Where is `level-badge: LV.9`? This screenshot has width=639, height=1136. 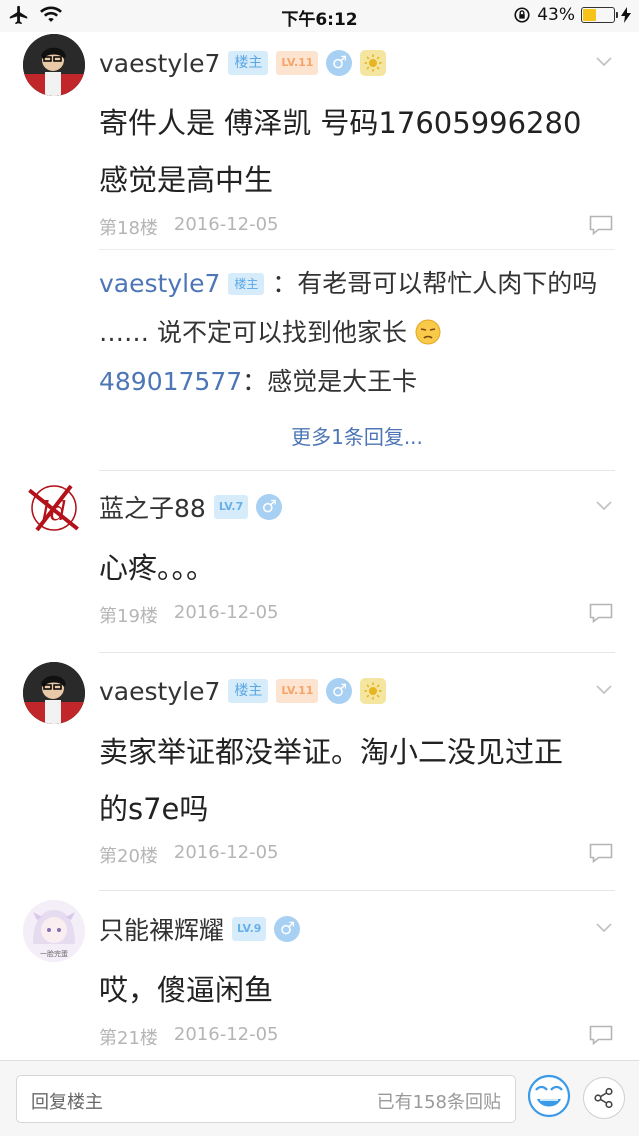
level-badge: LV.9 is located at coordinates (249, 929).